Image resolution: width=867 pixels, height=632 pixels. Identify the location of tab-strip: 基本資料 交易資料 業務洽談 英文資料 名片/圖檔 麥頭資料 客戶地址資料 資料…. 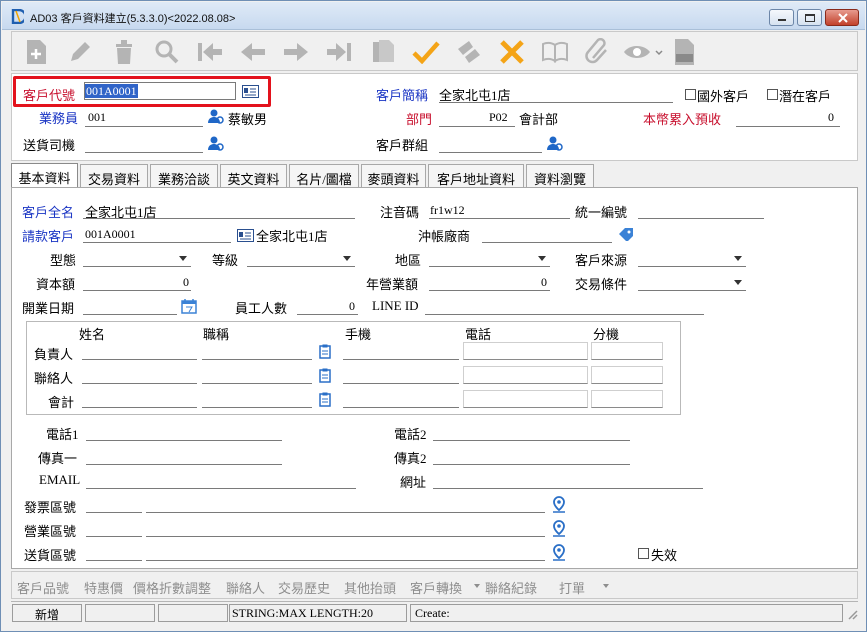
(434, 176).